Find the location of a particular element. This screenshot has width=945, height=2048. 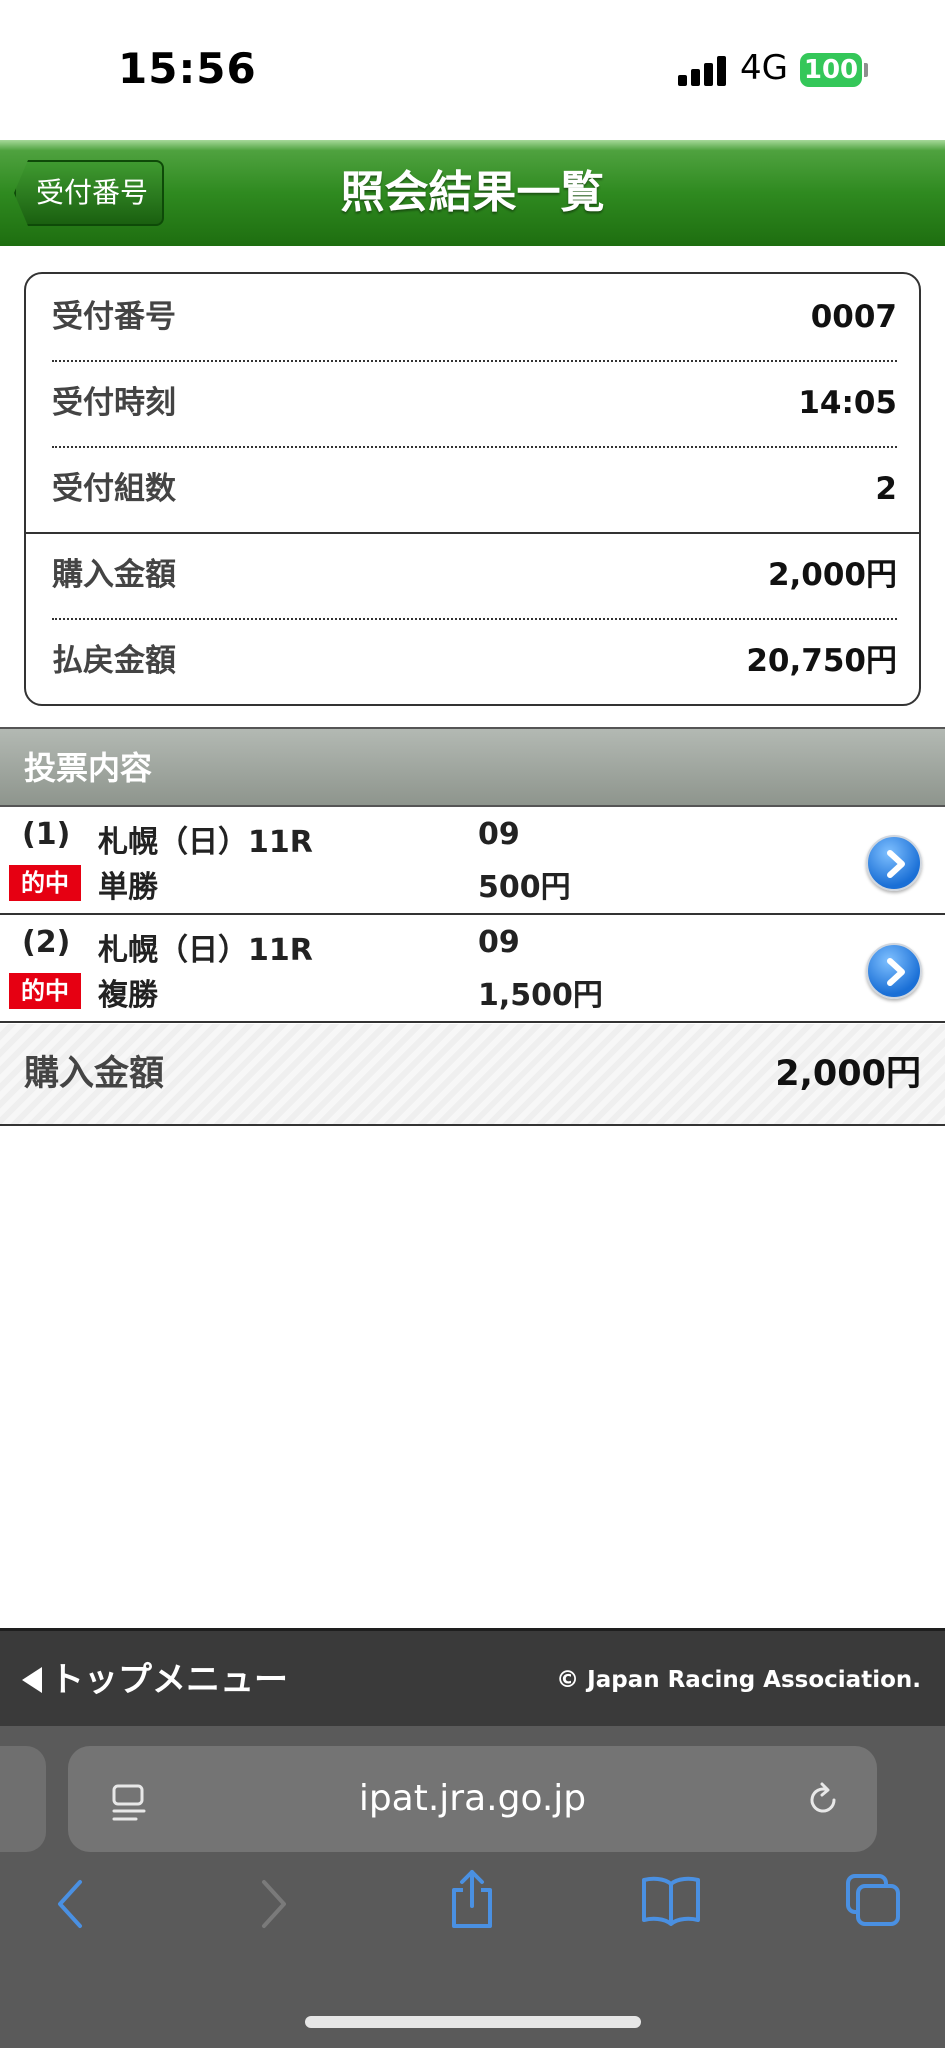

forward-icon is located at coordinates (274, 1906).